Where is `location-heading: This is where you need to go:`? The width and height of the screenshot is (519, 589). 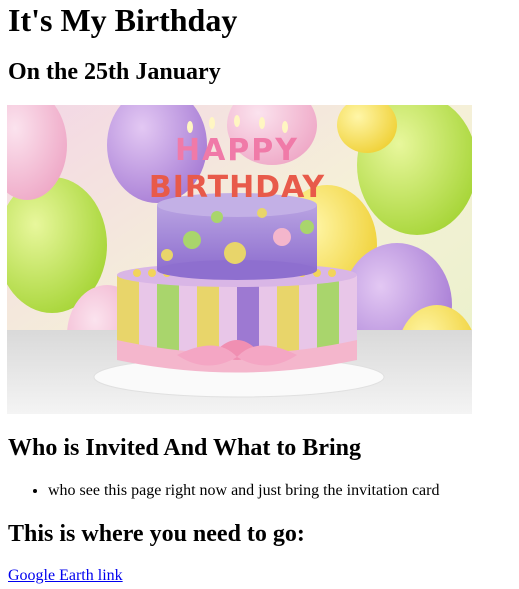 location-heading: This is where you need to go: is located at coordinates (156, 534).